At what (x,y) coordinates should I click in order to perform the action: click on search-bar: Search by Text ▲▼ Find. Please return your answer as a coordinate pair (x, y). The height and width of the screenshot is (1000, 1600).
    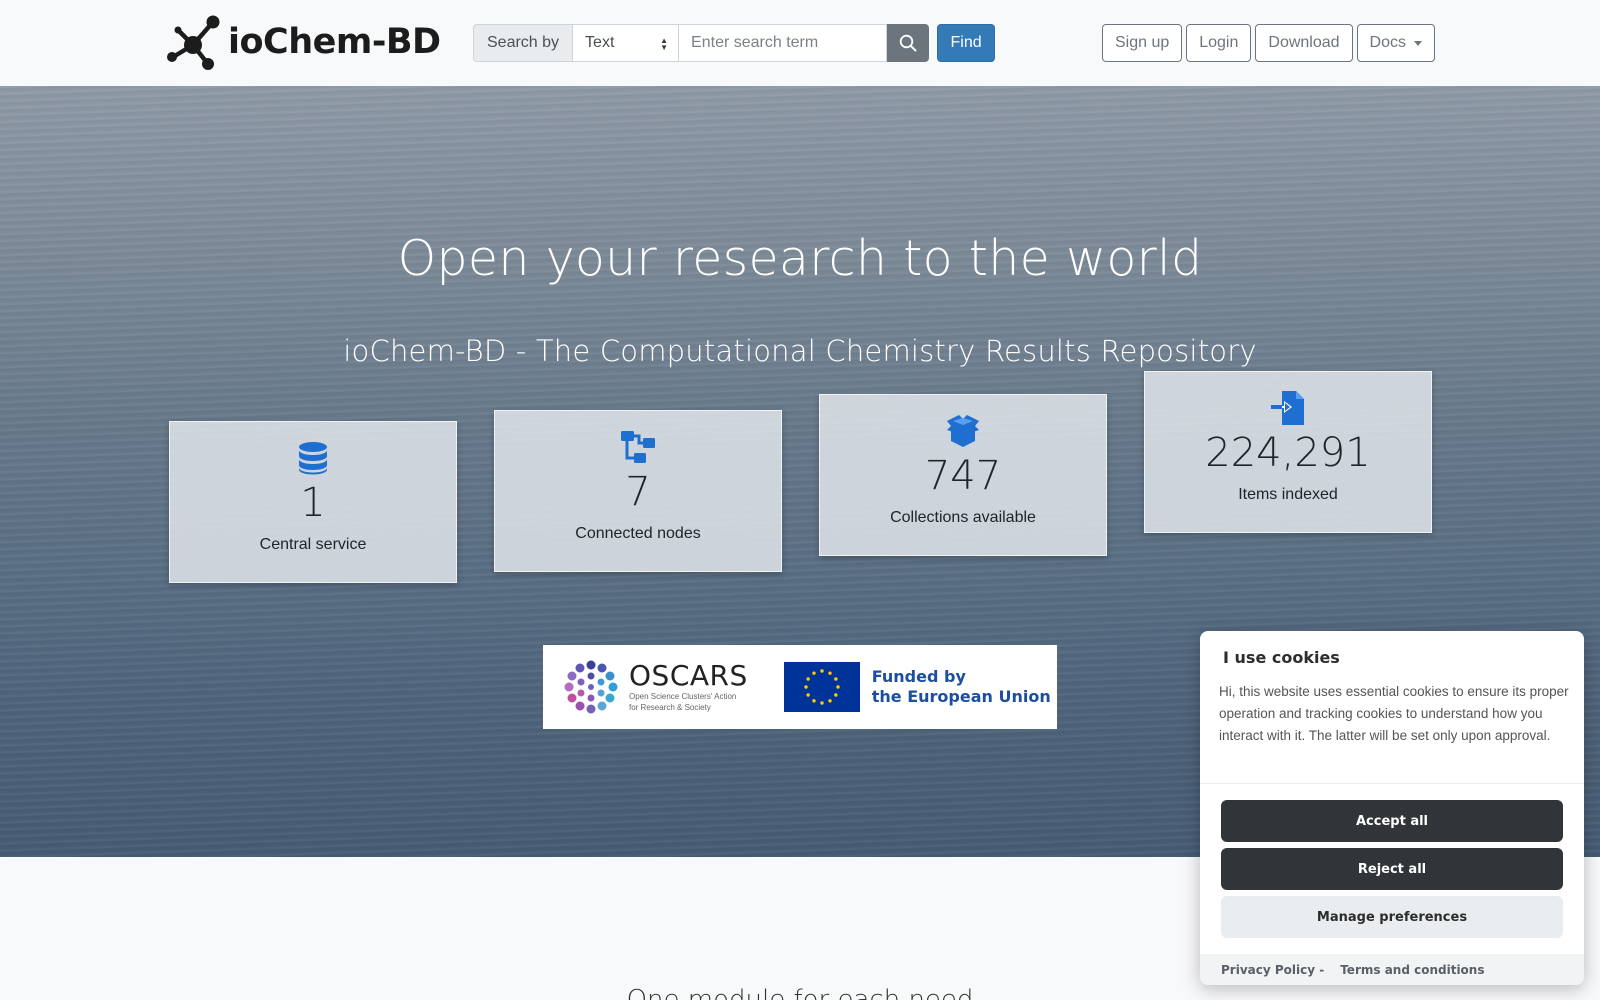
    Looking at the image, I should click on (734, 43).